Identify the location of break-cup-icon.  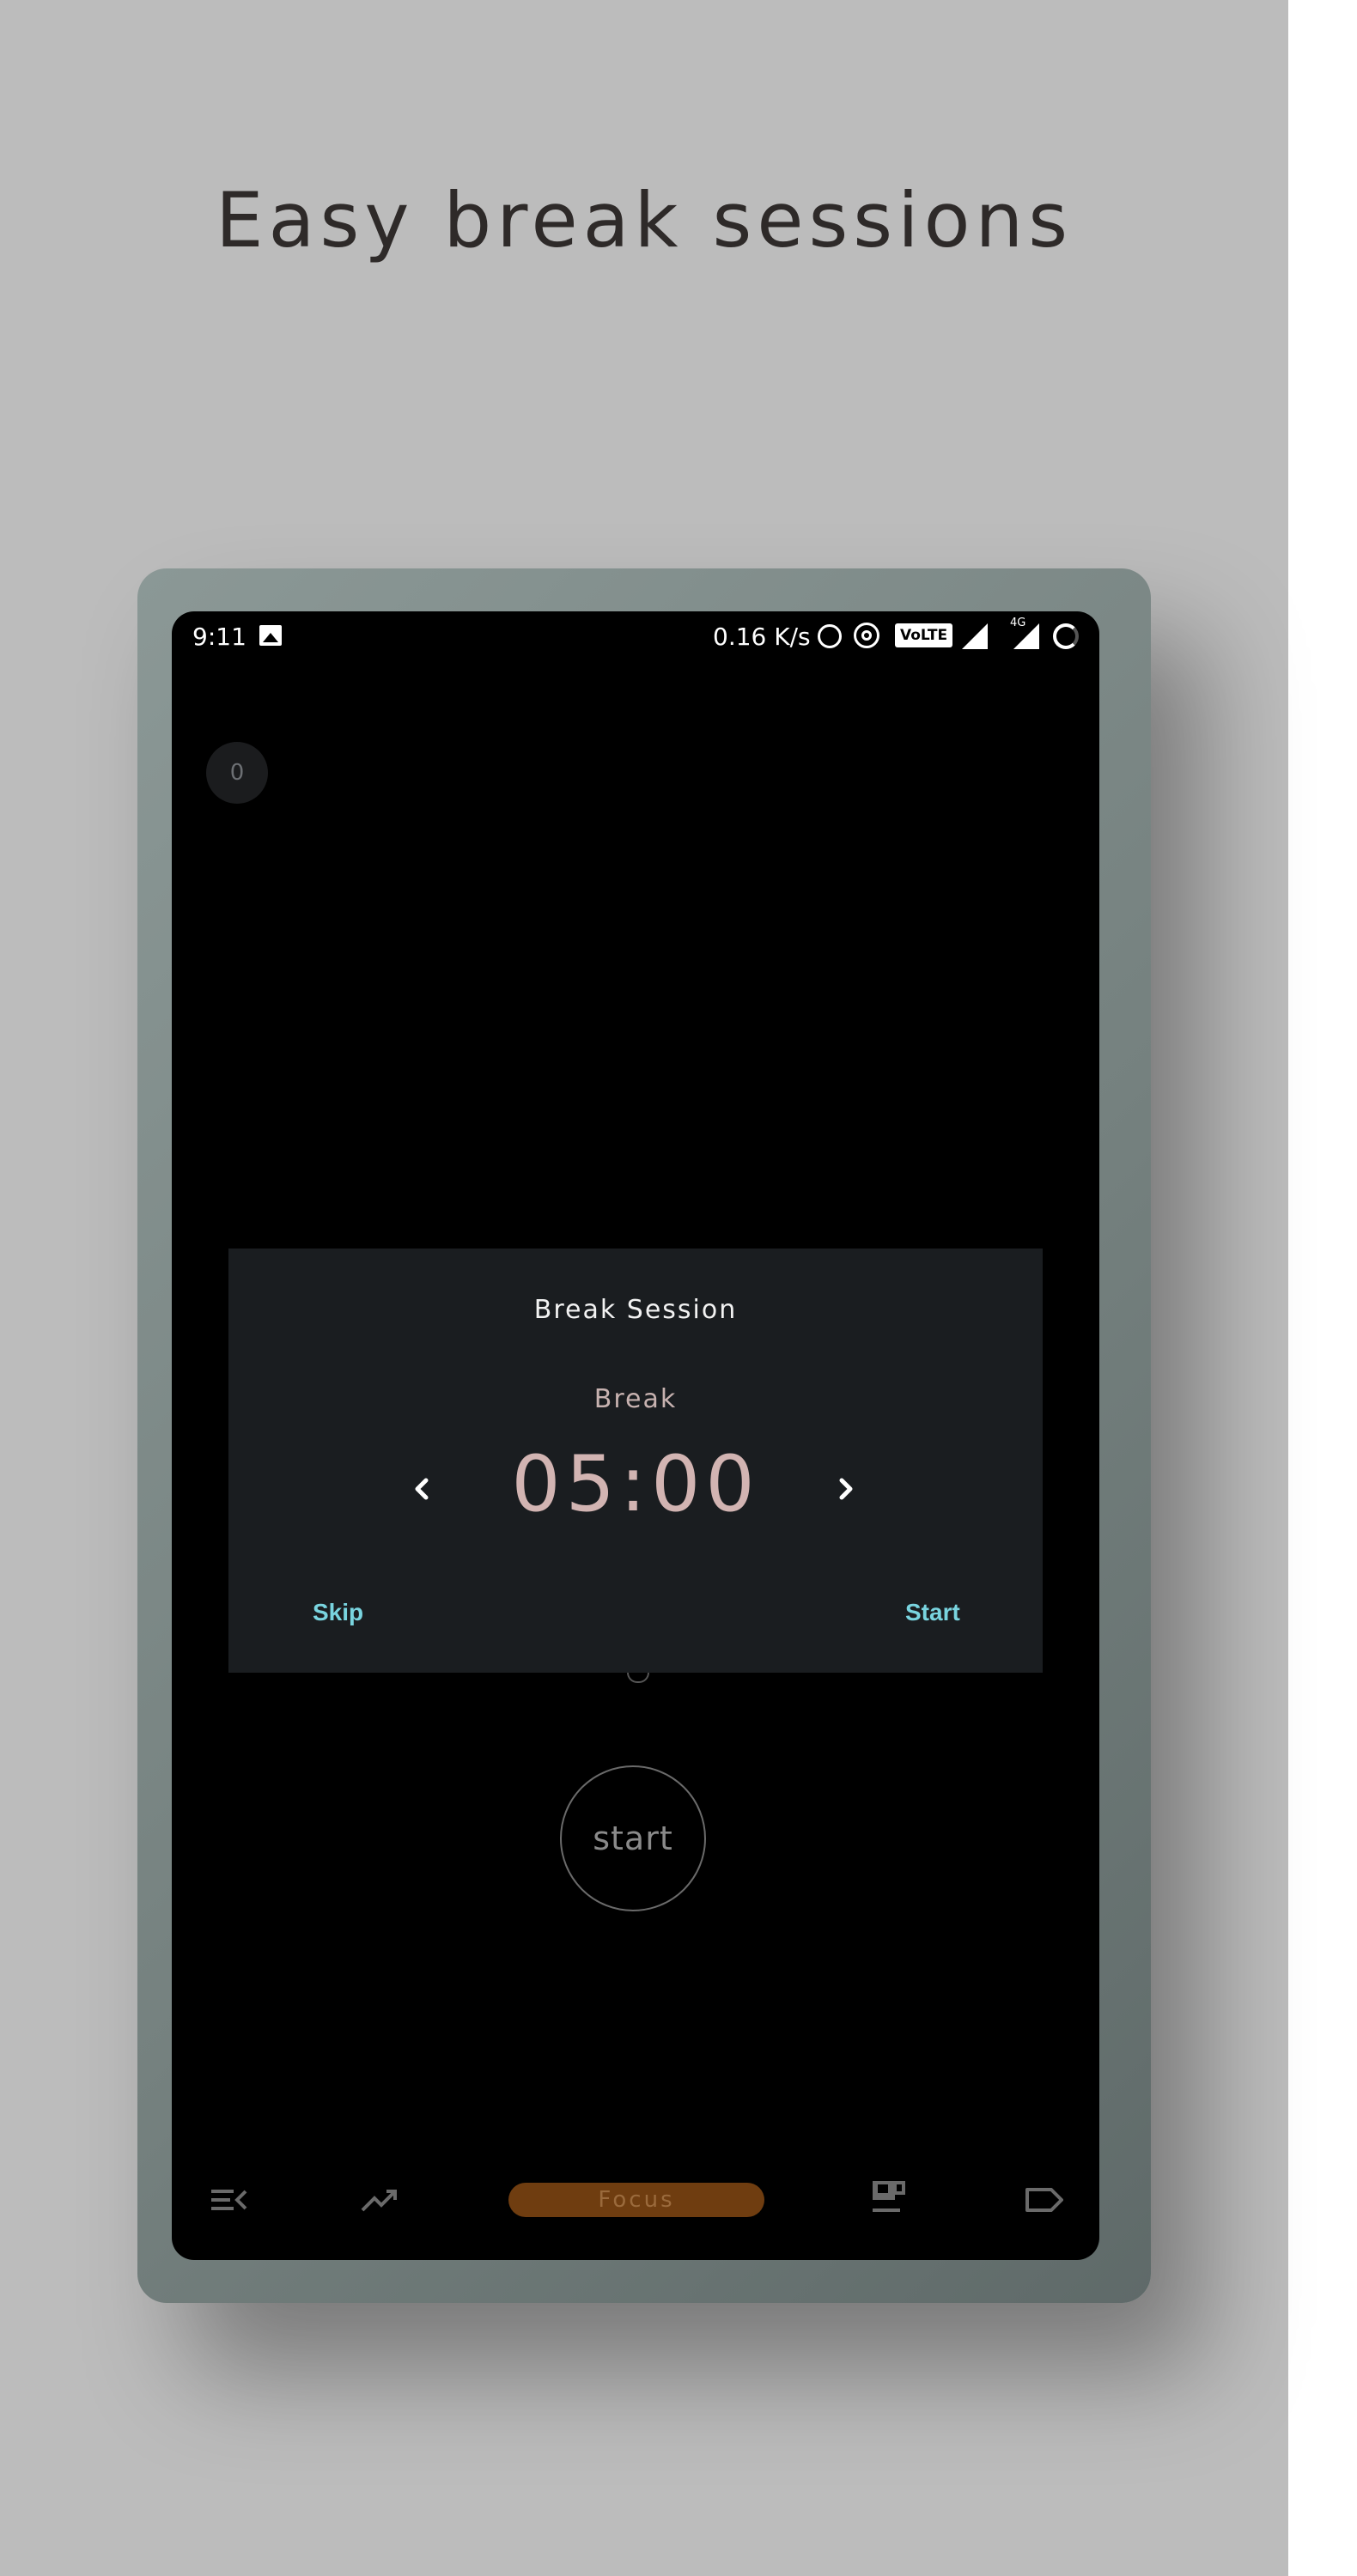
(888, 2194).